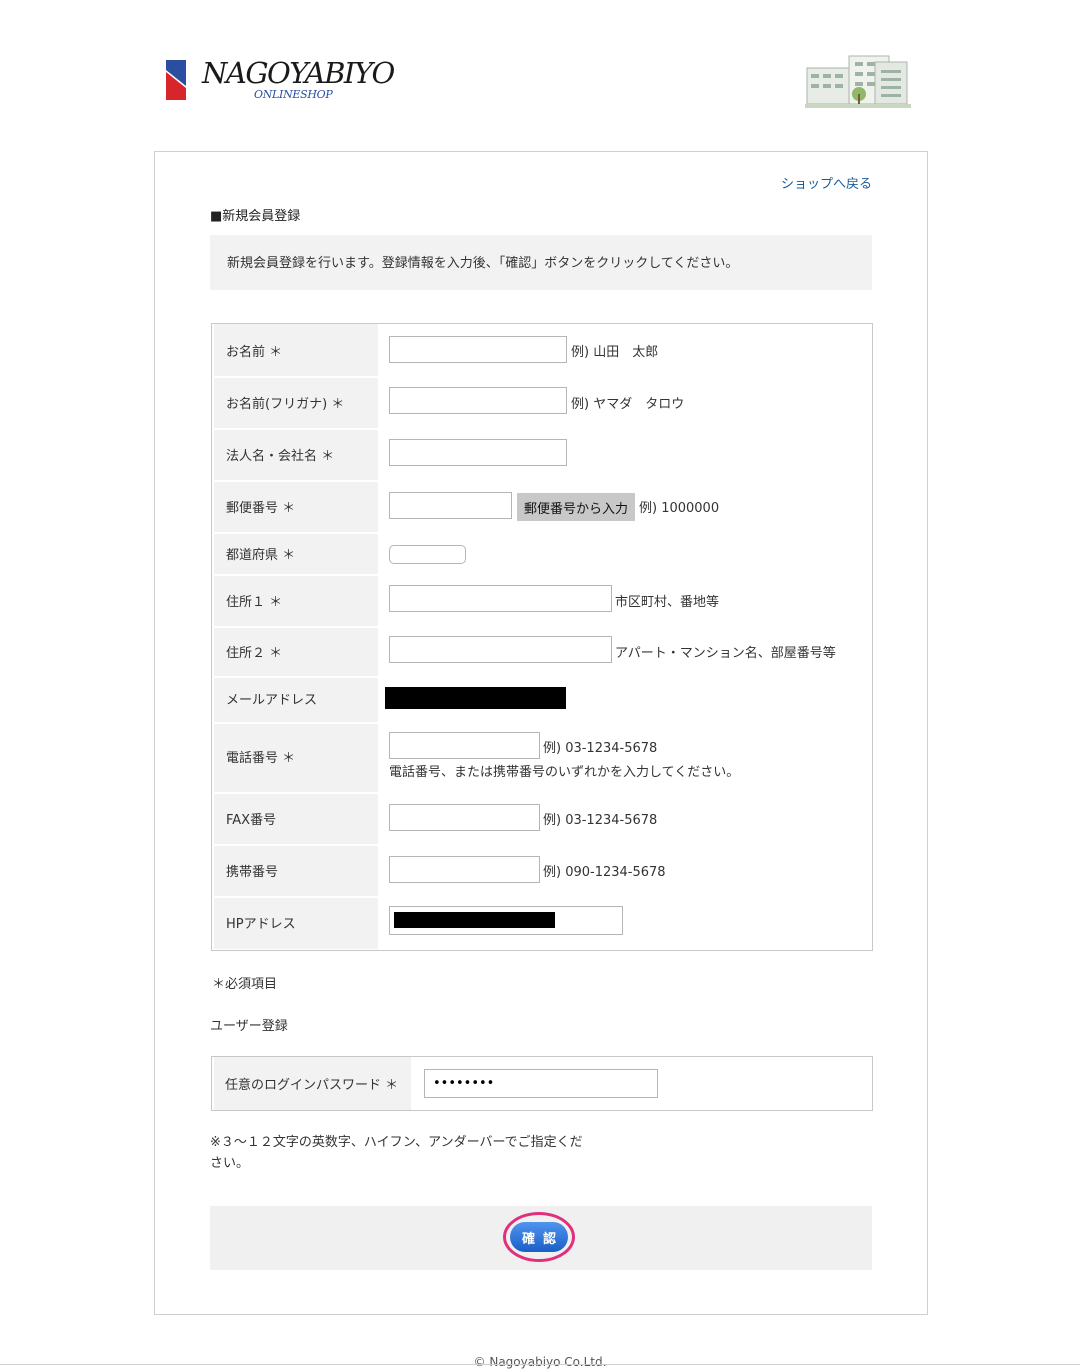  I want to click on hp-input, so click(506, 920).